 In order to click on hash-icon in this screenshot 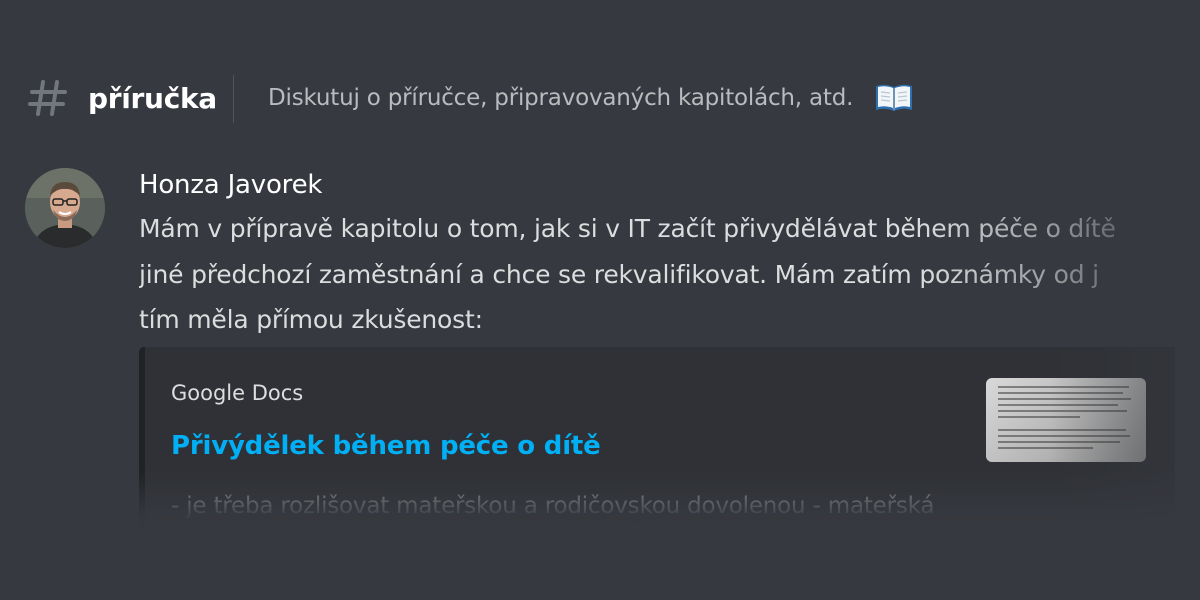, I will do `click(47, 98)`.